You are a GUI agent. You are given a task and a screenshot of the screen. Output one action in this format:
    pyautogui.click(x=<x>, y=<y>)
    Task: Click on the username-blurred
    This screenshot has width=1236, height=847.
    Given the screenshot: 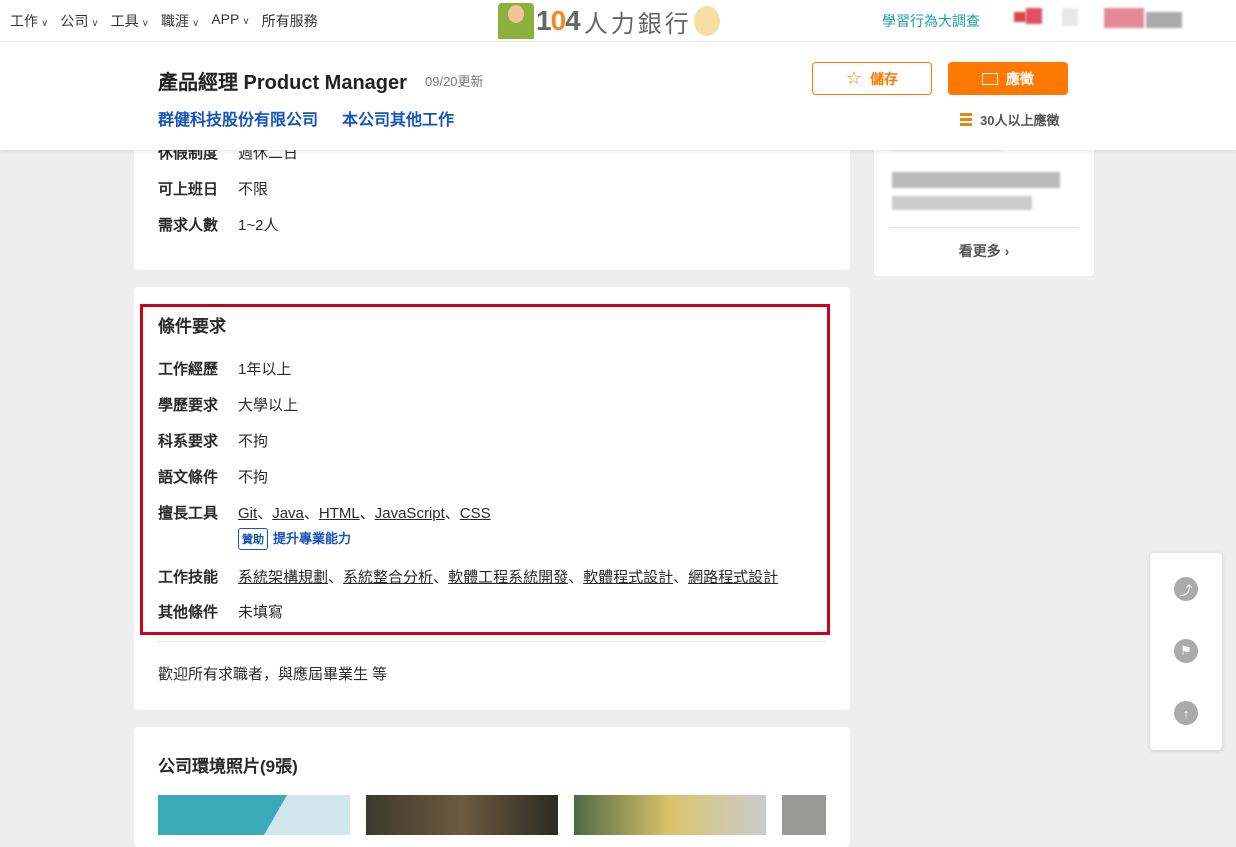 What is the action you would take?
    pyautogui.click(x=1164, y=20)
    